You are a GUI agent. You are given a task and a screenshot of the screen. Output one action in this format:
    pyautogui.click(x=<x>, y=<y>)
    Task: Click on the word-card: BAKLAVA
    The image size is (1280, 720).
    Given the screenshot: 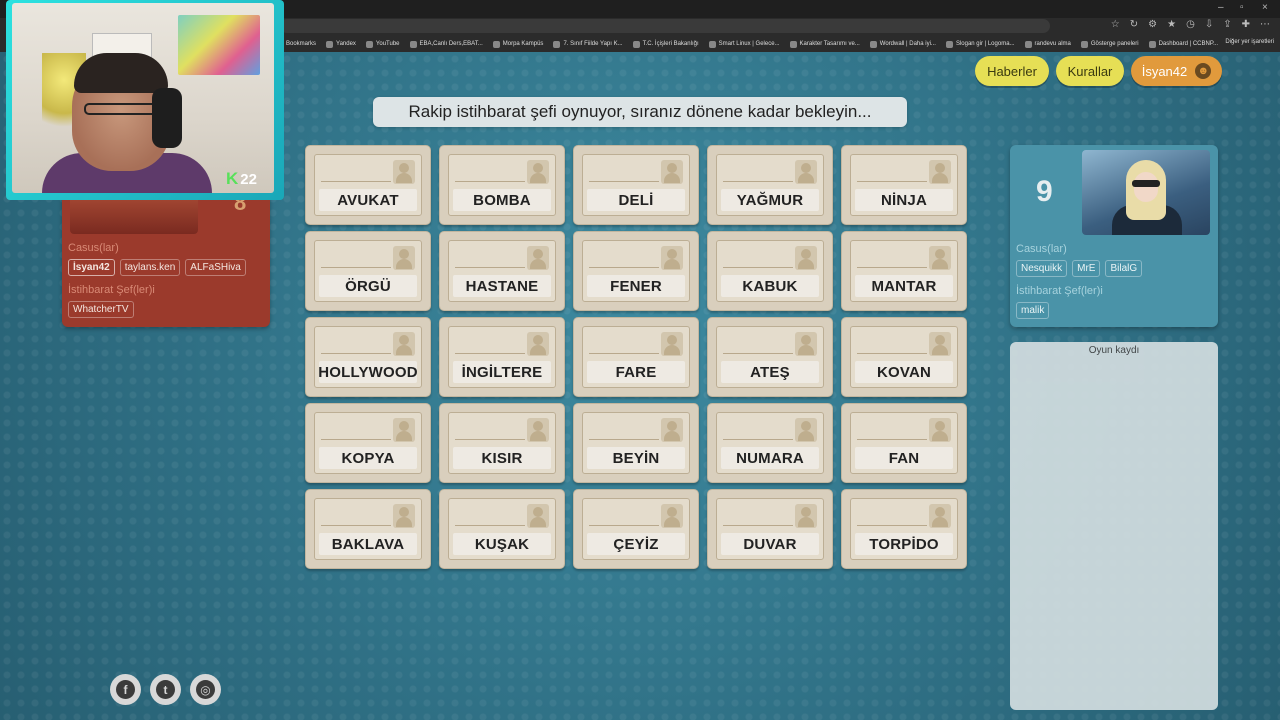 What is the action you would take?
    pyautogui.click(x=368, y=529)
    